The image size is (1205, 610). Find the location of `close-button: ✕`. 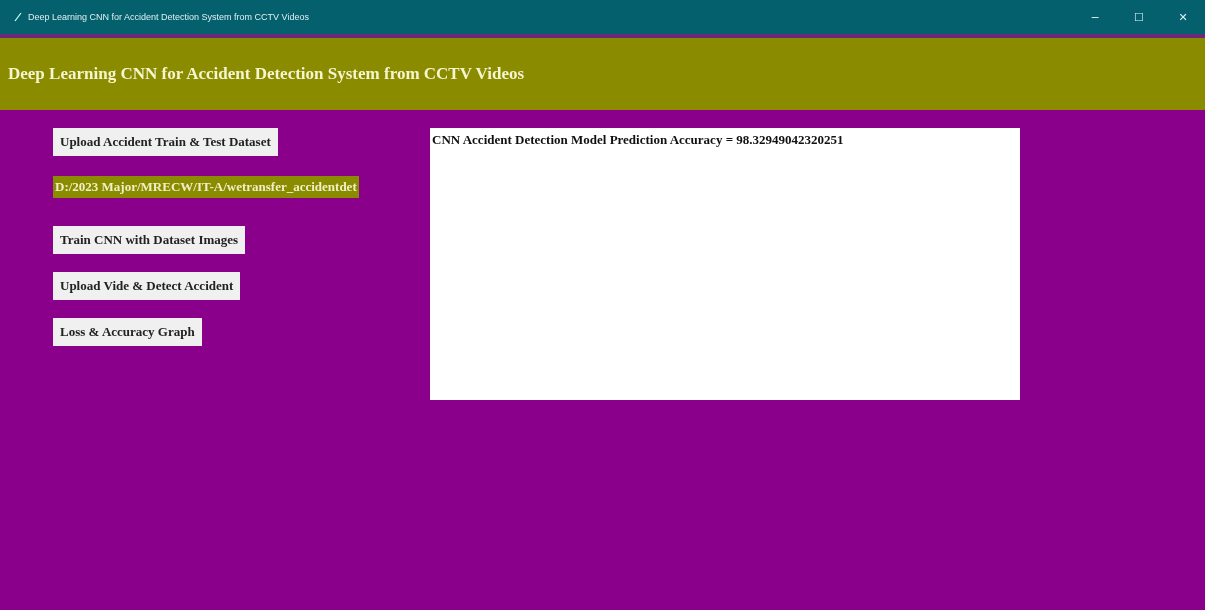

close-button: ✕ is located at coordinates (1183, 17).